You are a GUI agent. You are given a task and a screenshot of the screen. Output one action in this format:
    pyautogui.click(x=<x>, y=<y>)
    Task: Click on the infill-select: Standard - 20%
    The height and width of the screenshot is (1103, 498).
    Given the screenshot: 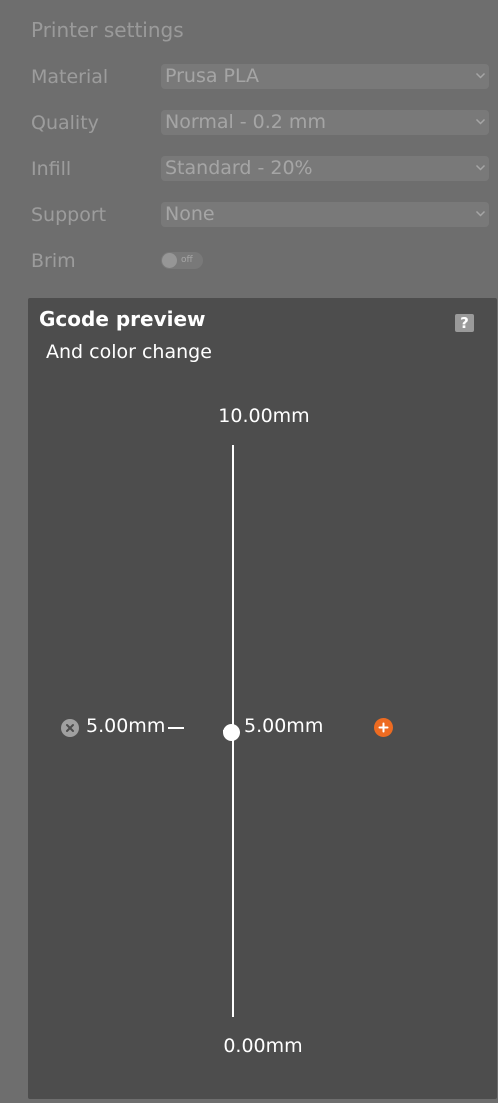 What is the action you would take?
    pyautogui.click(x=325, y=168)
    